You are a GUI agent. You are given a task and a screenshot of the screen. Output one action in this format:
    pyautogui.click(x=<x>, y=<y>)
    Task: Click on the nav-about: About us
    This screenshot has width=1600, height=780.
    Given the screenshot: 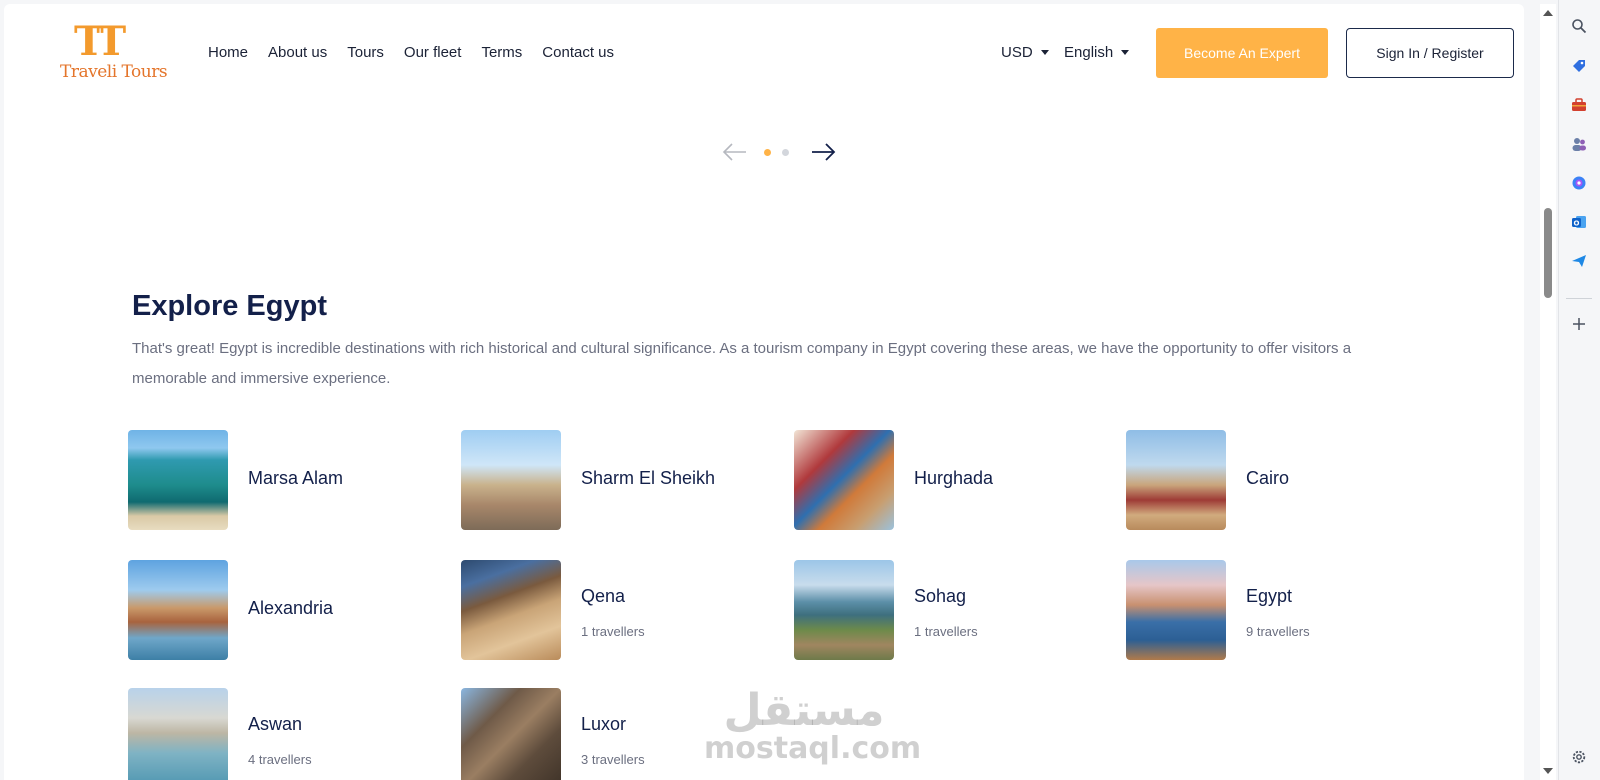 What is the action you would take?
    pyautogui.click(x=297, y=52)
    